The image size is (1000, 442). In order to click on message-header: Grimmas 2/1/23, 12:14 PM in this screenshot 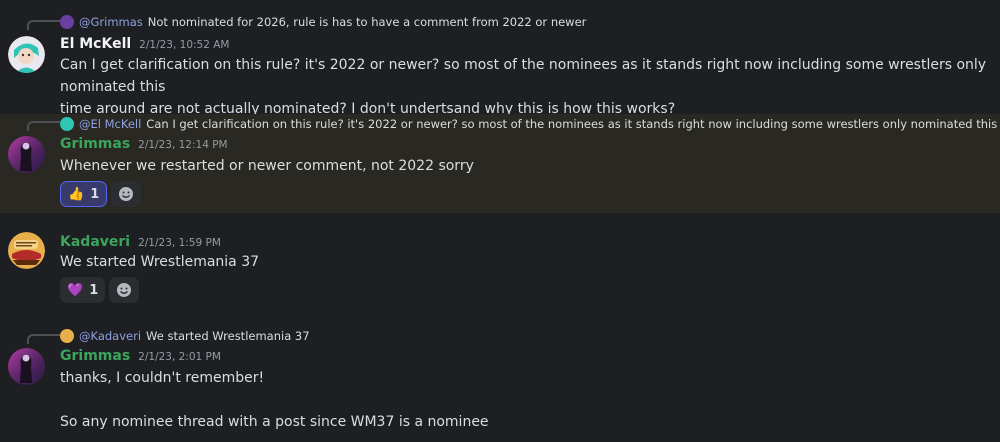, I will do `click(144, 144)`.